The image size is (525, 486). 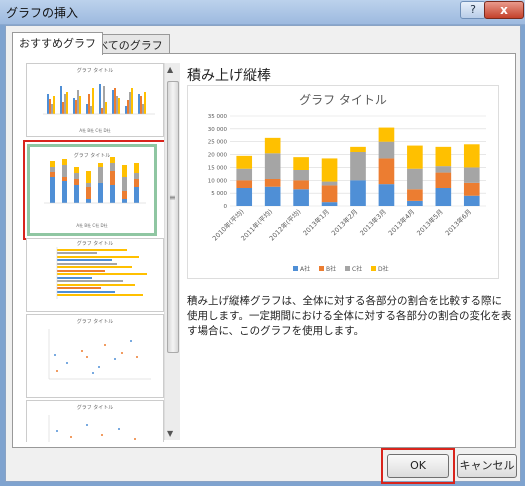 I want to click on thumb-points, so click(x=99, y=354).